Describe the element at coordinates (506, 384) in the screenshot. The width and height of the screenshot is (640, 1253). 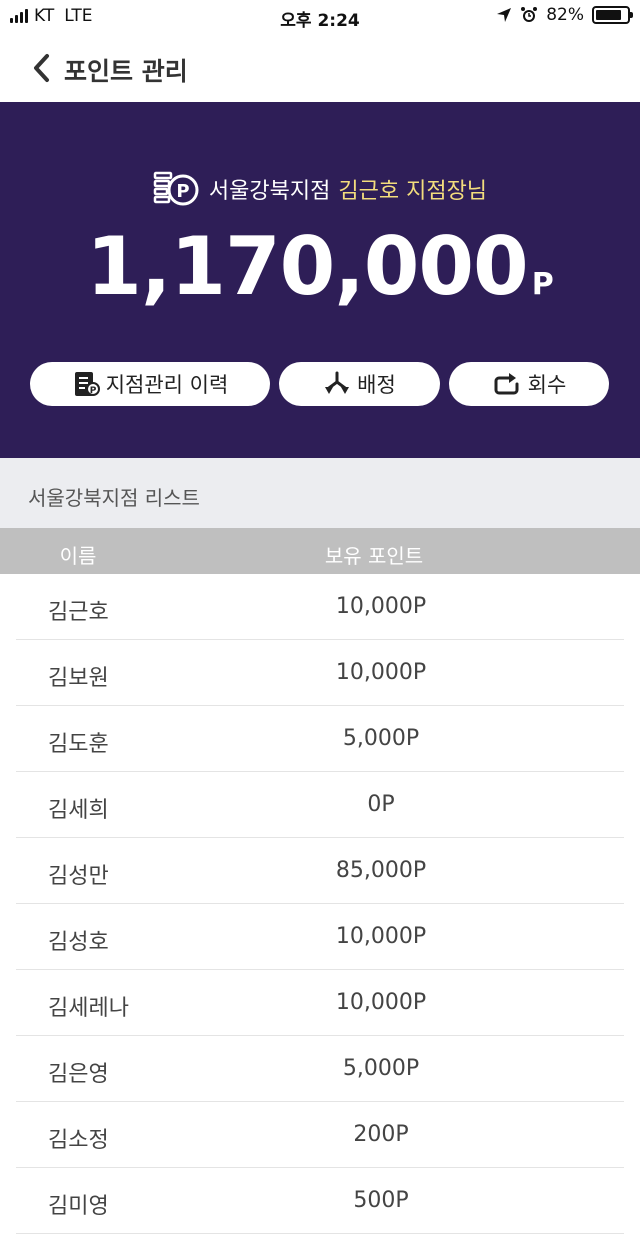
I see `retrieve-icon` at that location.